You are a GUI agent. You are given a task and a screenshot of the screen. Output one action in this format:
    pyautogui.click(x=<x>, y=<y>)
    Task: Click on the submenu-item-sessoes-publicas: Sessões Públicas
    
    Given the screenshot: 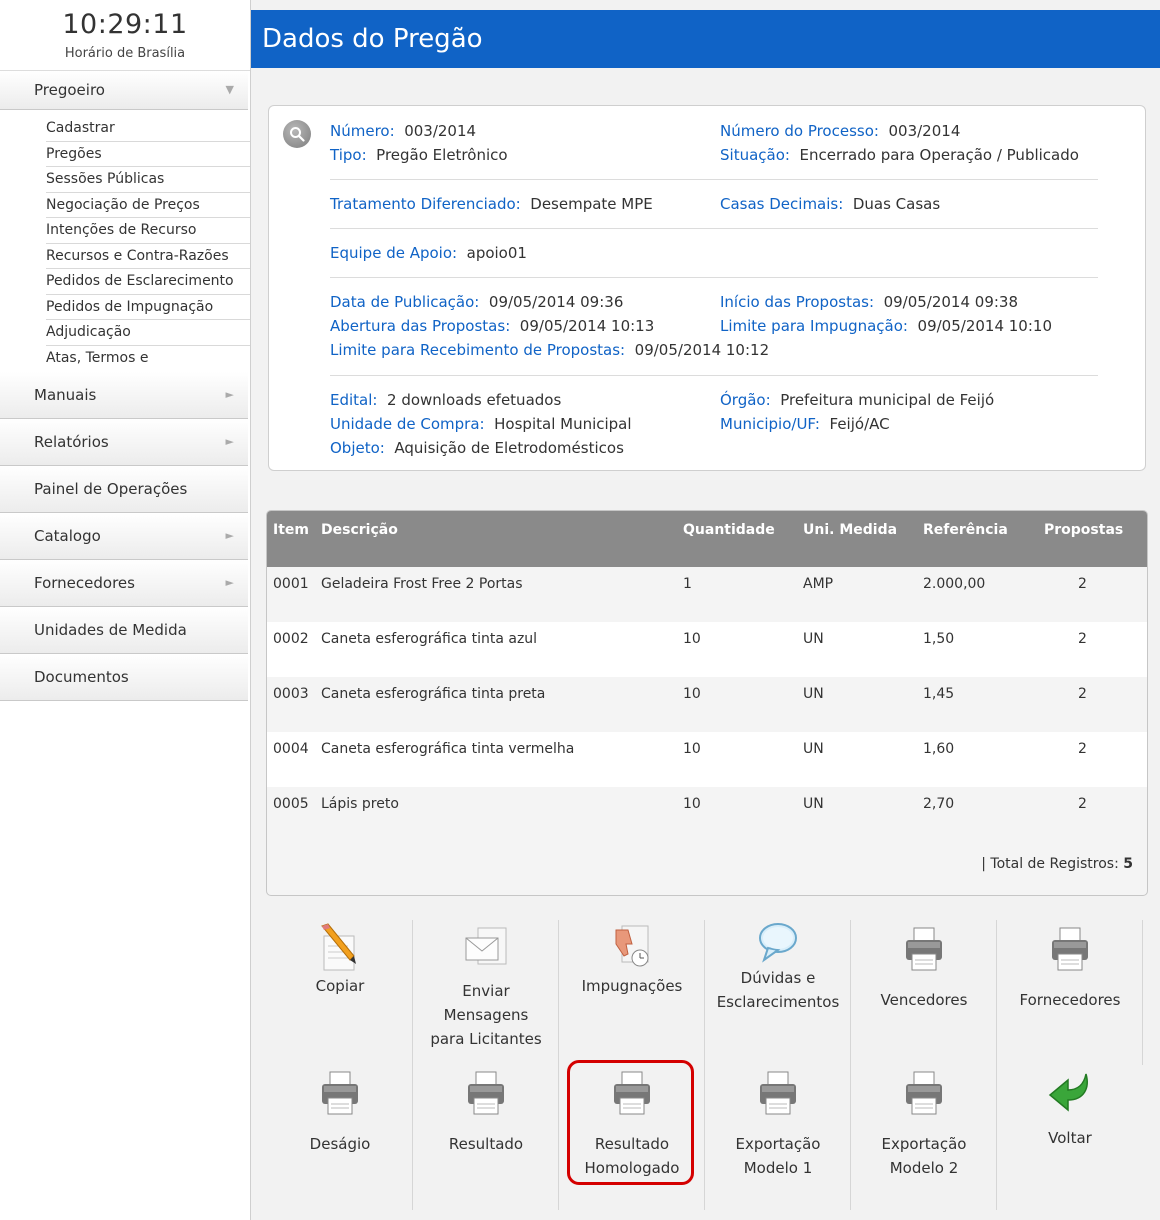 What is the action you would take?
    pyautogui.click(x=148, y=180)
    